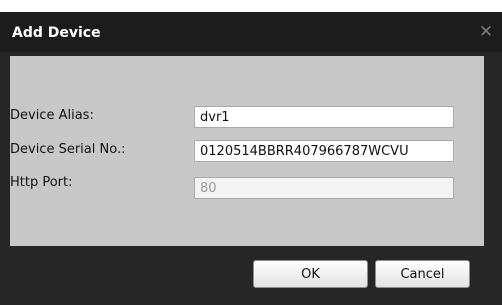  What do you see at coordinates (324, 188) in the screenshot?
I see `http-port-input` at bounding box center [324, 188].